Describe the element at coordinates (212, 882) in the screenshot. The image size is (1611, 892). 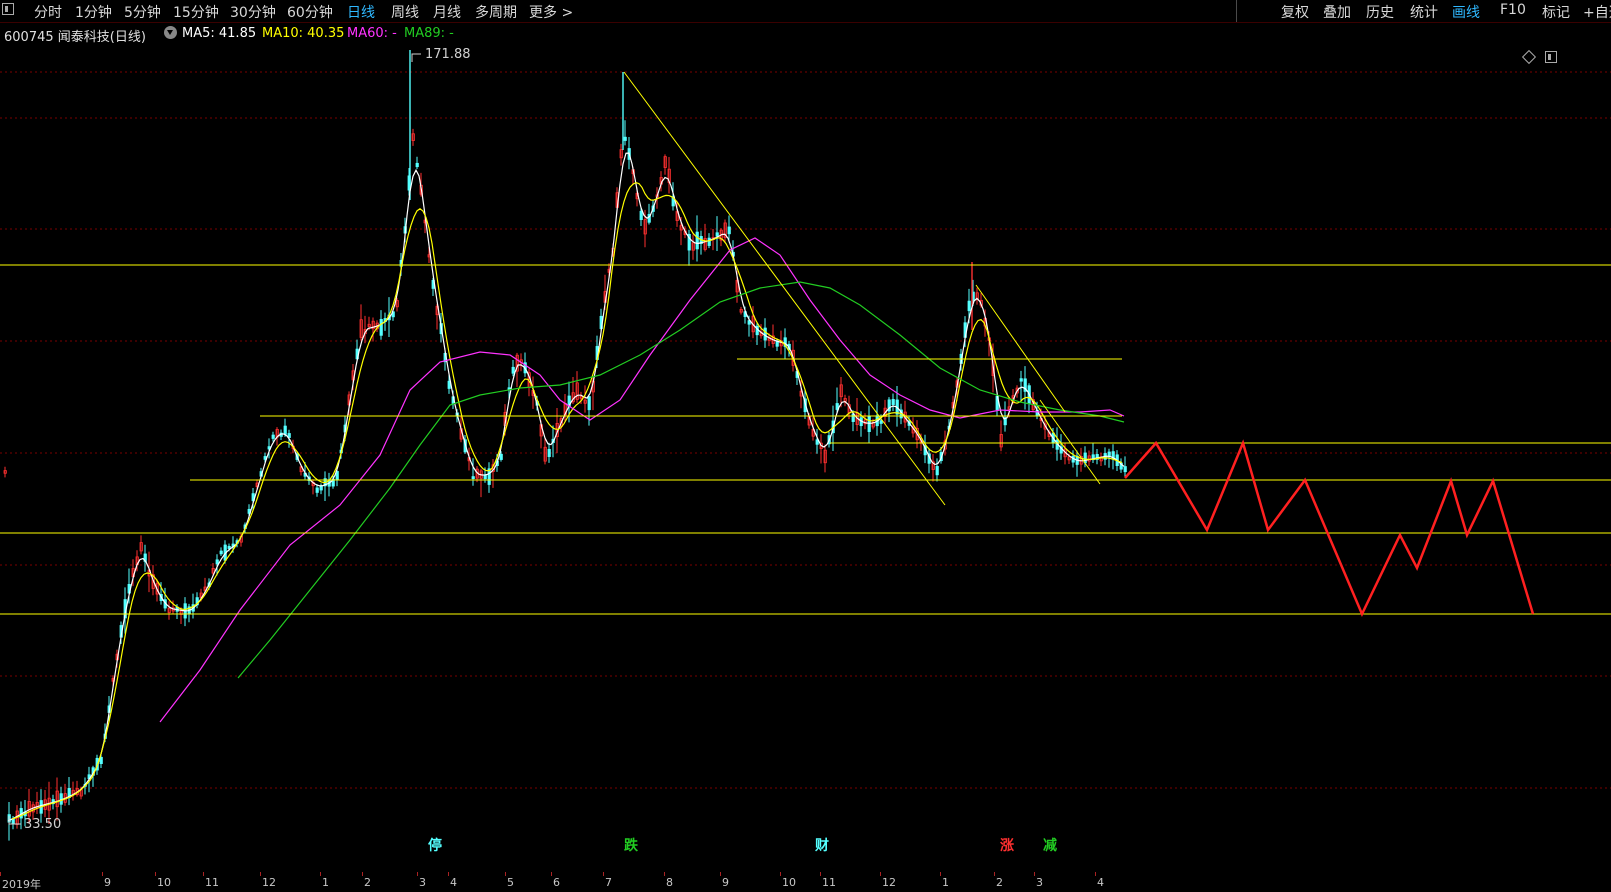
I see `x-axis-tick-label: 11` at that location.